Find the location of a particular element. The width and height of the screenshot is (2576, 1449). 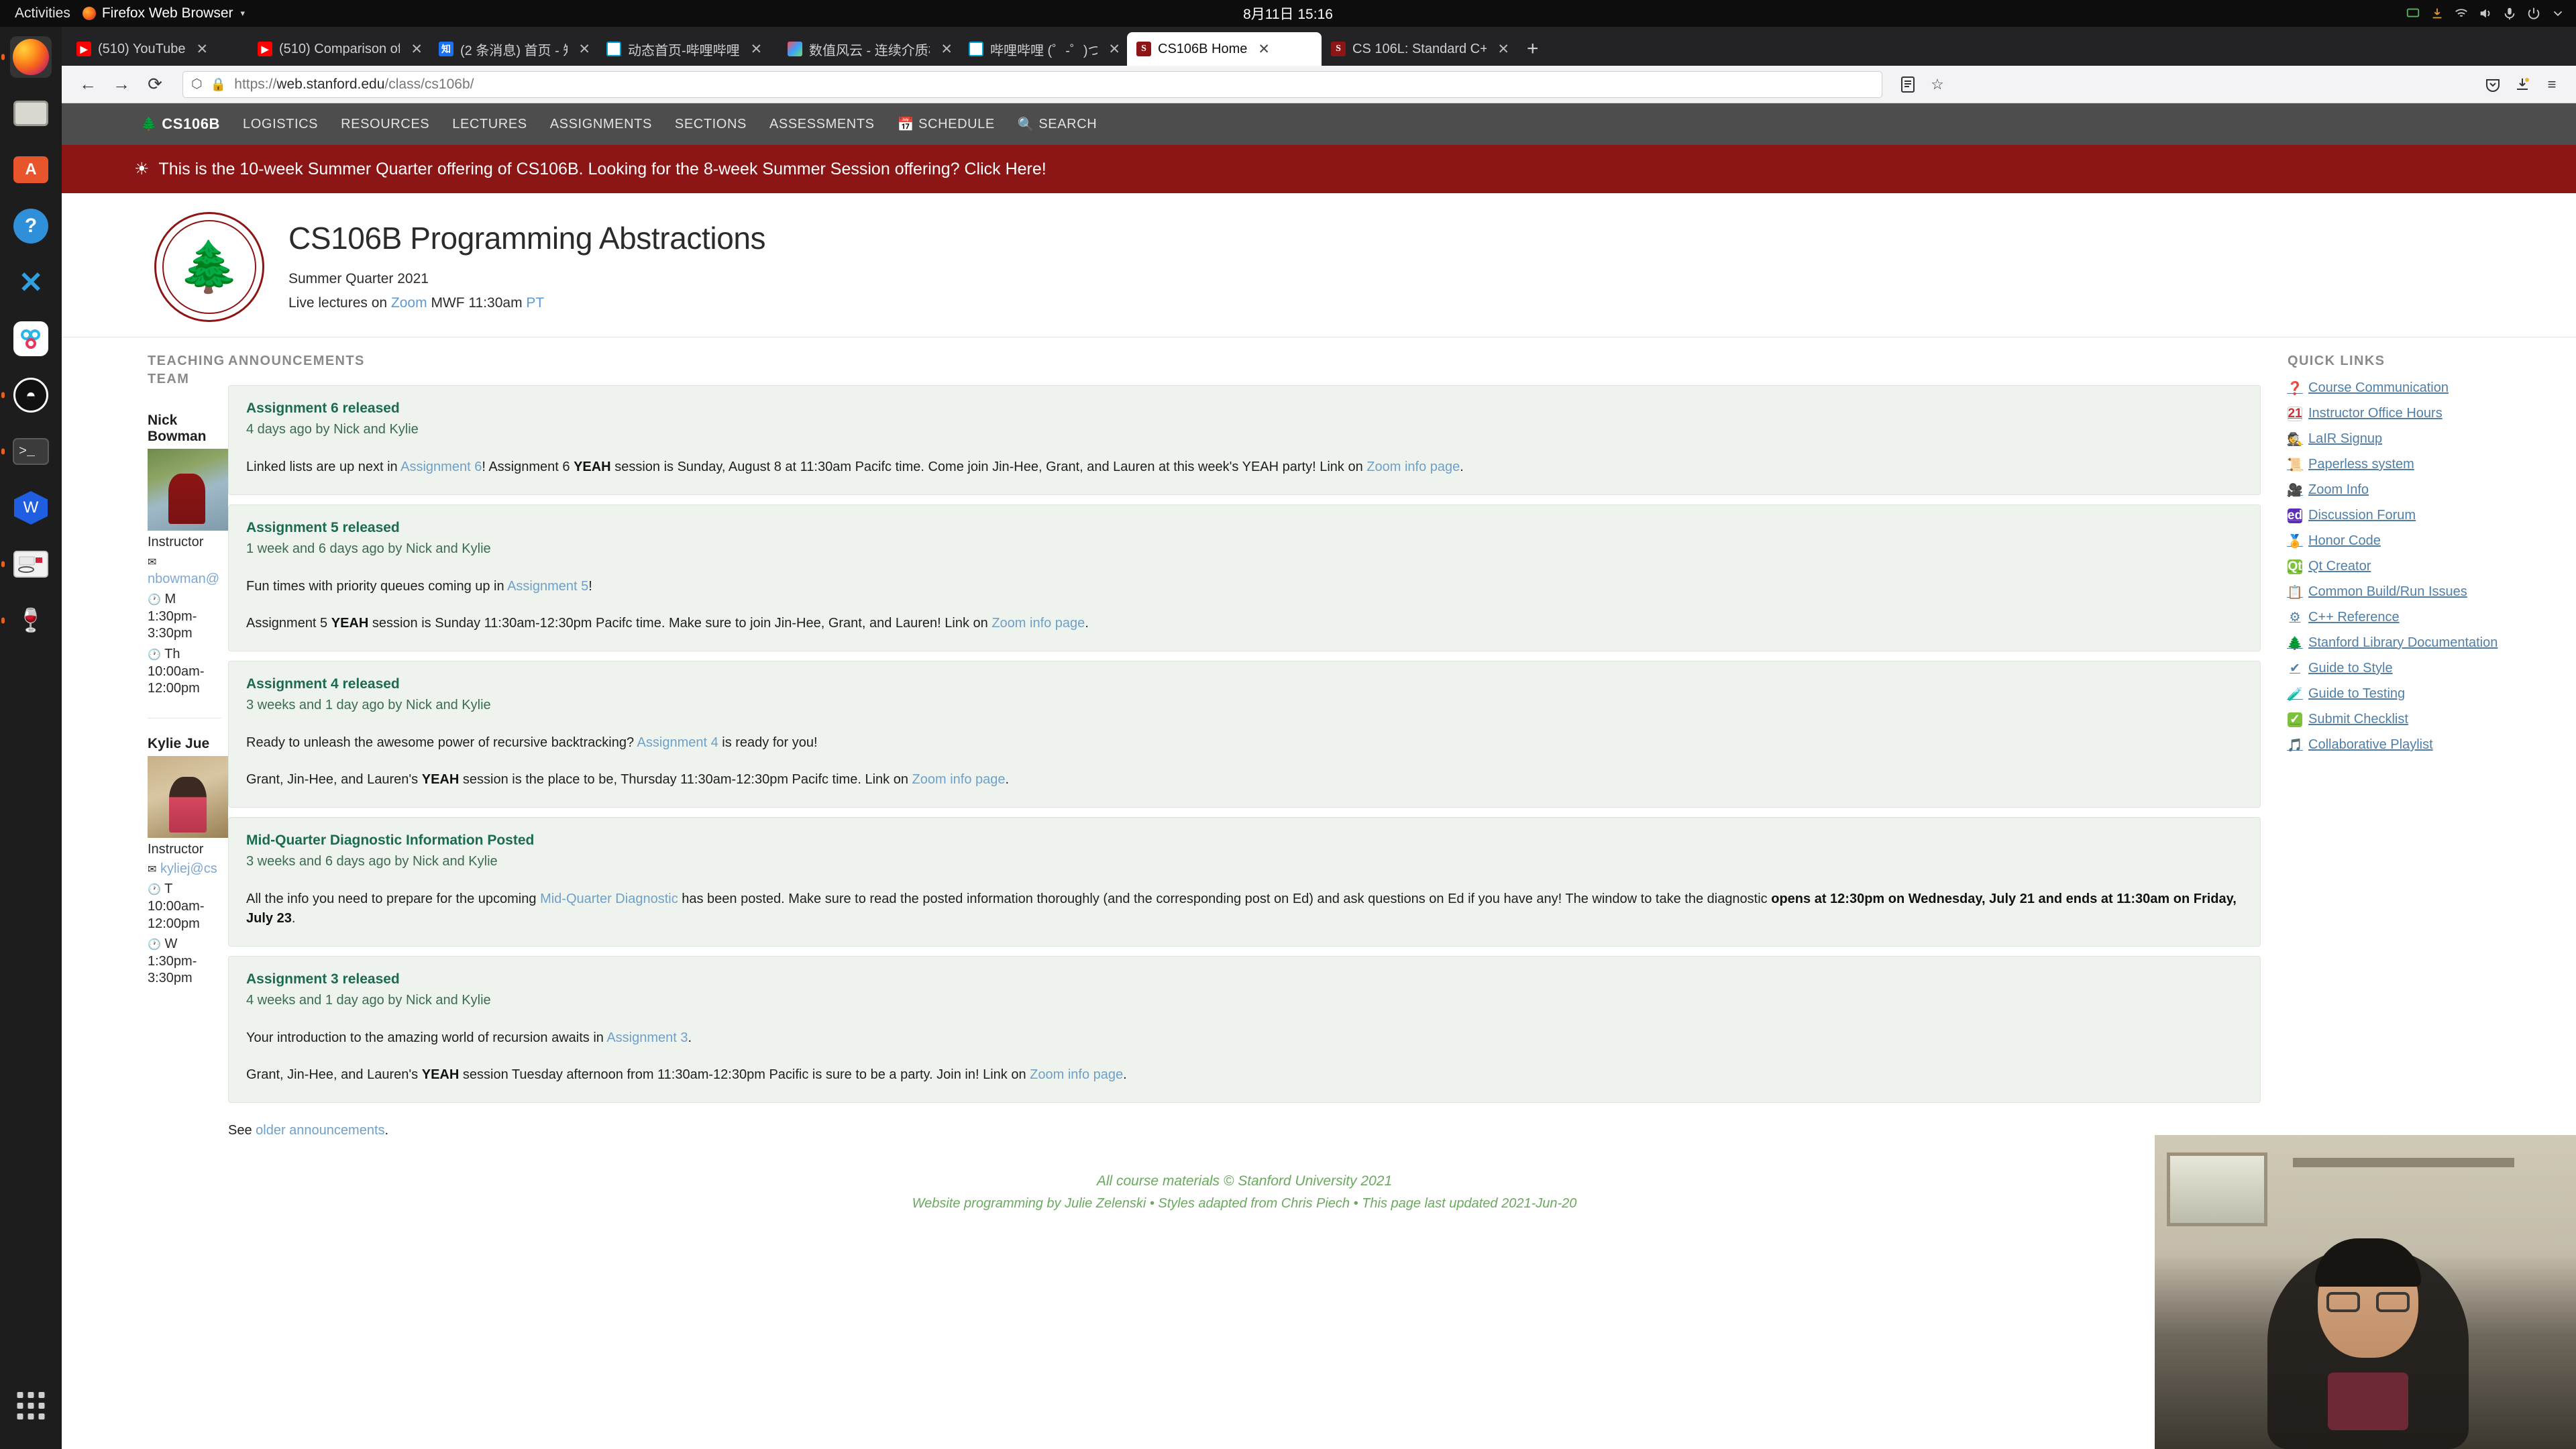

webcam-overlay is located at coordinates (2365, 1292).